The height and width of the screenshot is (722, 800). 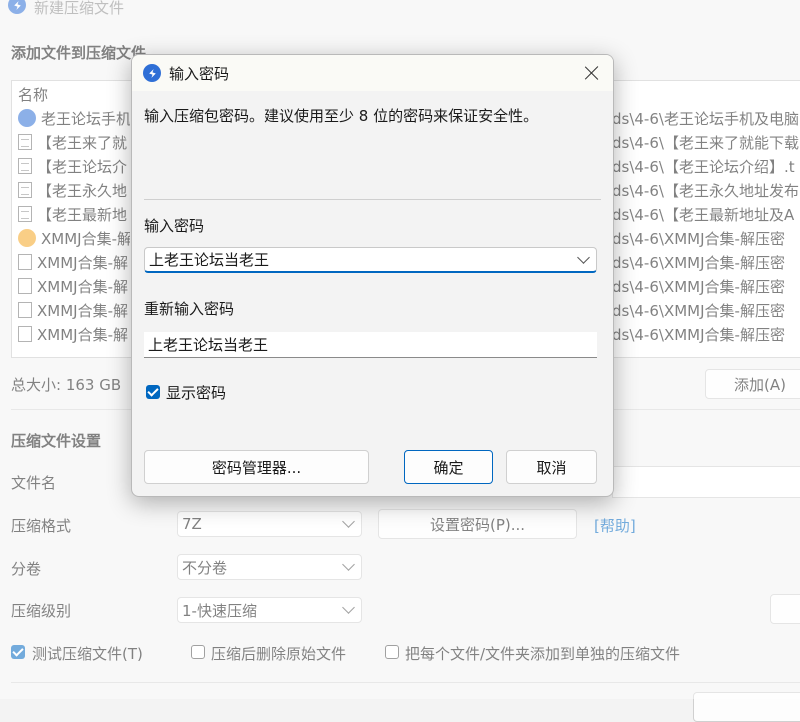 What do you see at coordinates (189, 309) in the screenshot?
I see `reenter-password-label: 重新输入密码` at bounding box center [189, 309].